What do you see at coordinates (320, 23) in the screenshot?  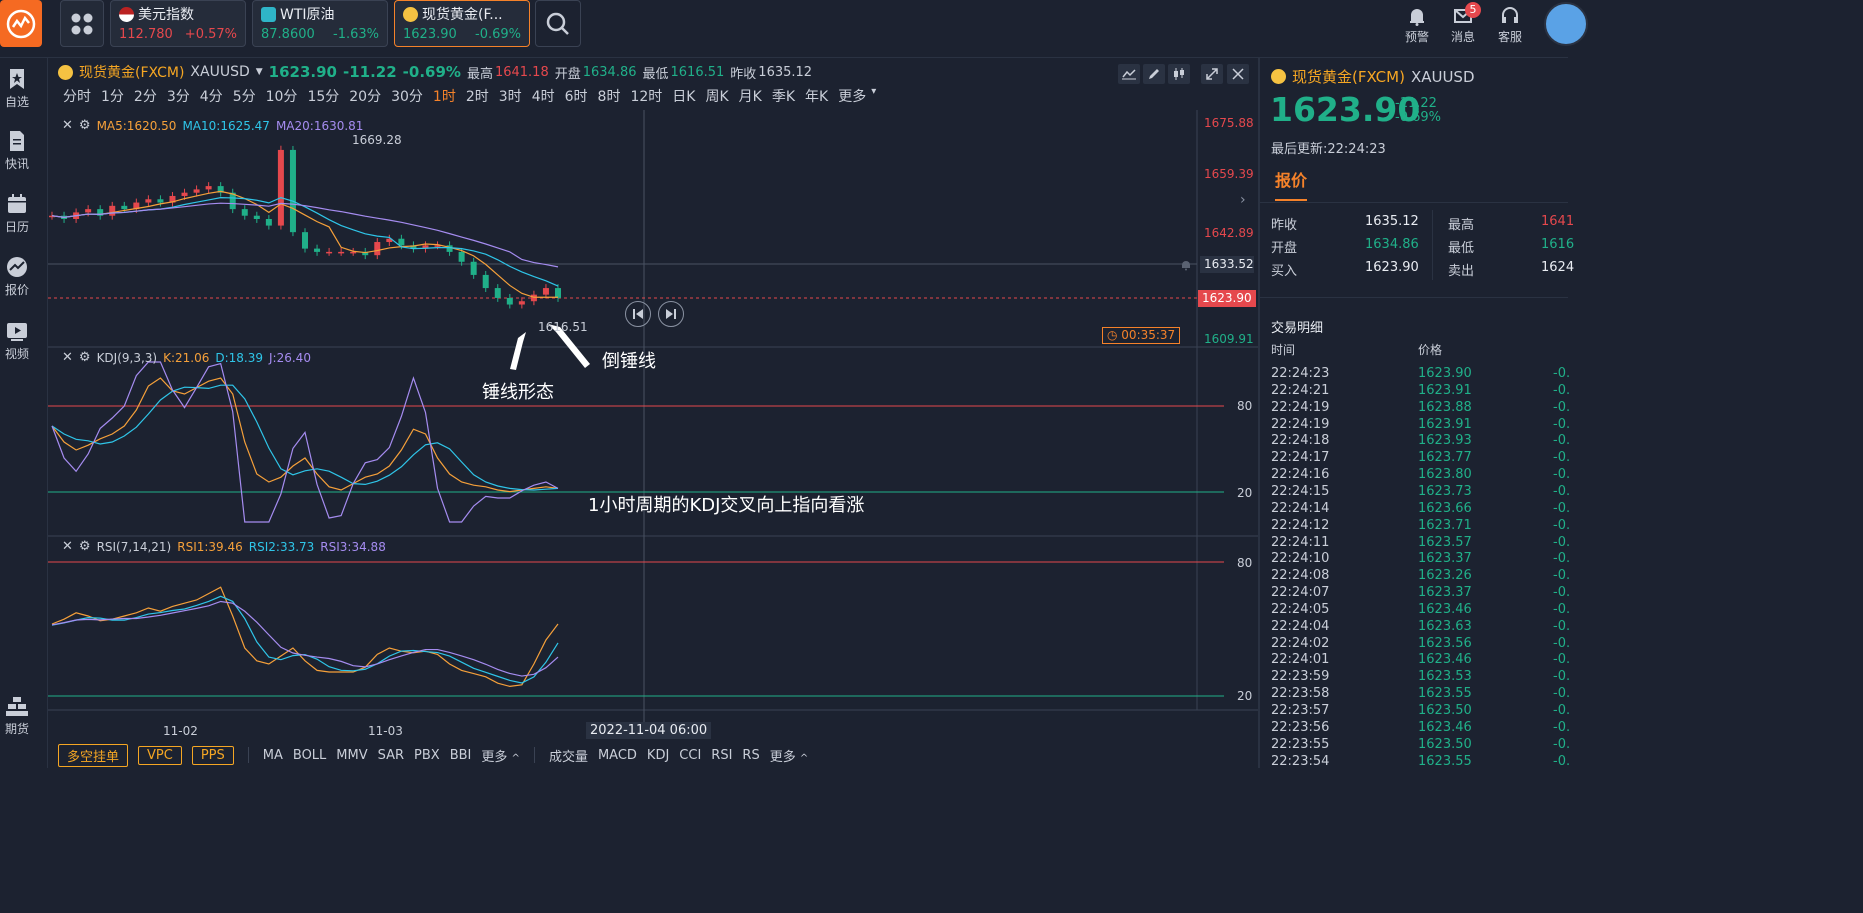 I see `ticker-wti: WTI原油 87.8600 -1.63%` at bounding box center [320, 23].